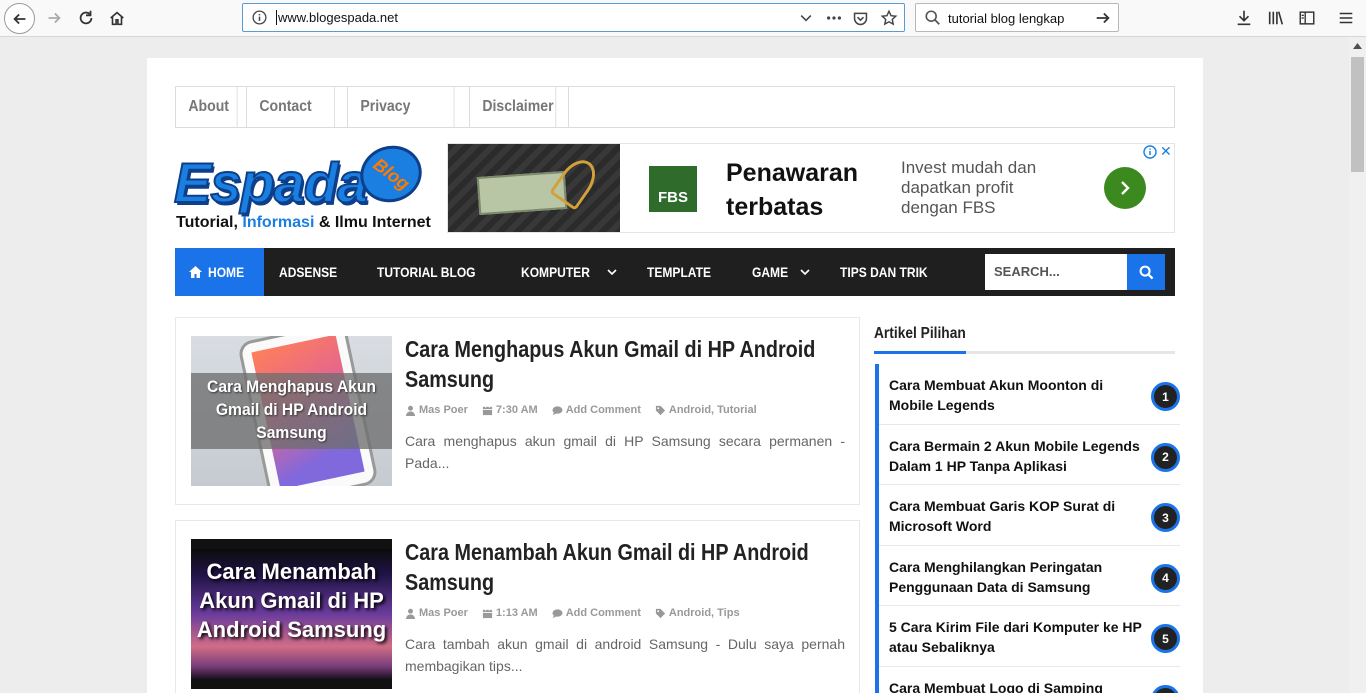 Image resolution: width=1366 pixels, height=693 pixels. I want to click on hamburger-icon, so click(1346, 18).